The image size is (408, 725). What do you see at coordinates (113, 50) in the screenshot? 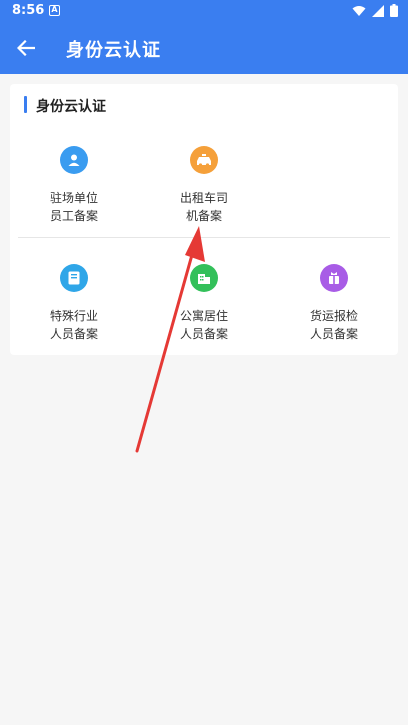
I see `page-title: 身份云认证` at bounding box center [113, 50].